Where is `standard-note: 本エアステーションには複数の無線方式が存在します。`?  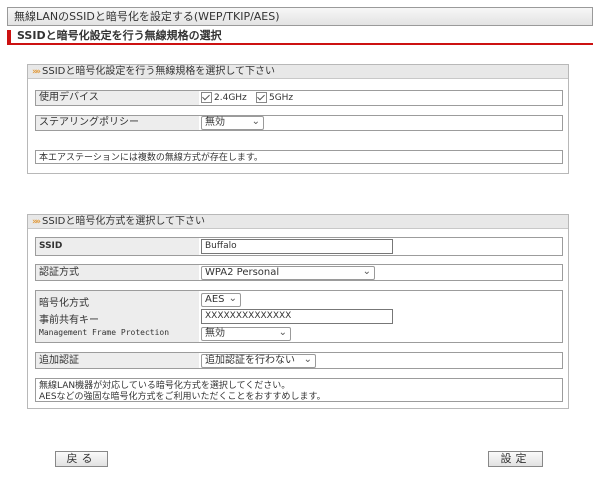 standard-note: 本エアステーションには複数の無線方式が存在します。 is located at coordinates (299, 157).